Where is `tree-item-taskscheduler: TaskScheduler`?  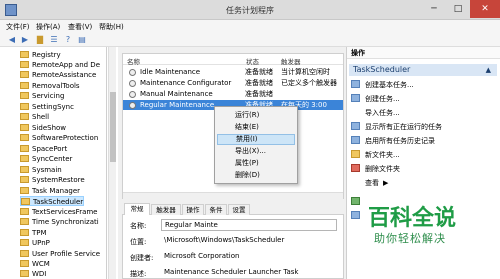
tree-item-taskscheduler: TaskScheduler is located at coordinates (52, 201).